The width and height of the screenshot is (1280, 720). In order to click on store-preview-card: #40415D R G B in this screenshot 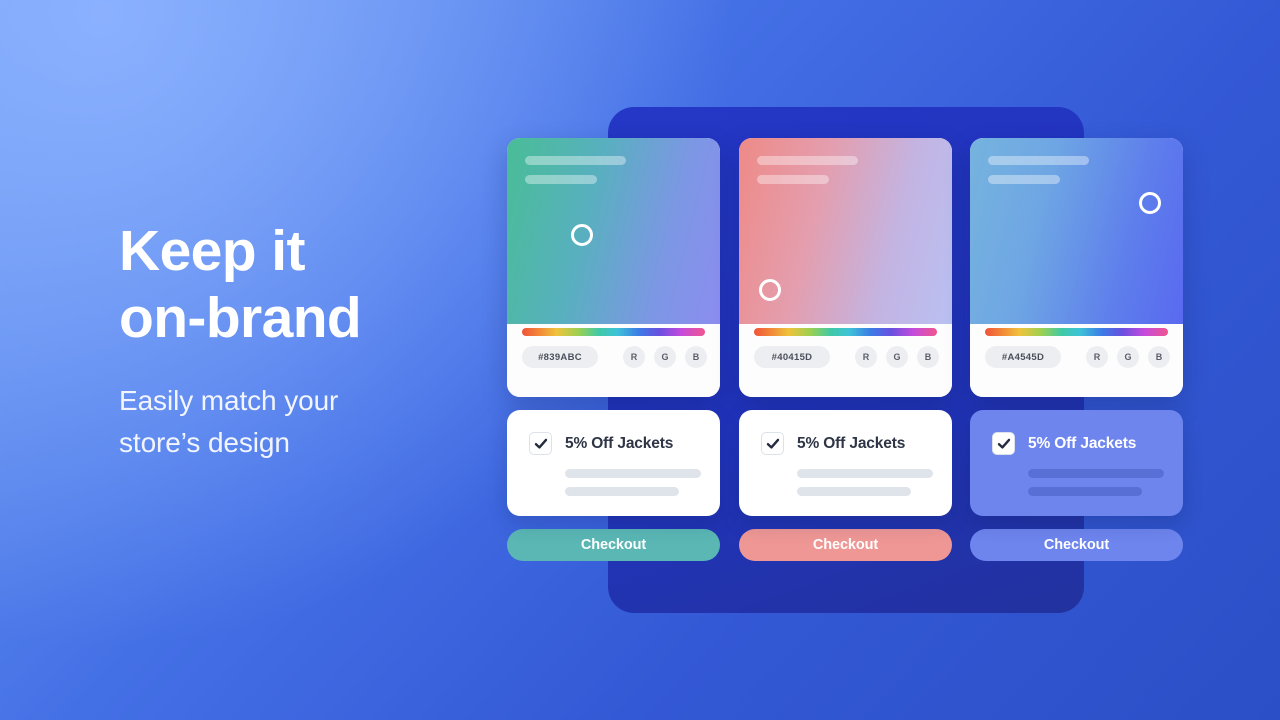, I will do `click(845, 267)`.